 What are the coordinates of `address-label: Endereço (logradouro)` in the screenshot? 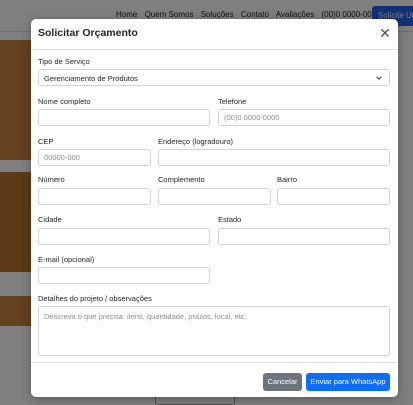 It's located at (196, 141).